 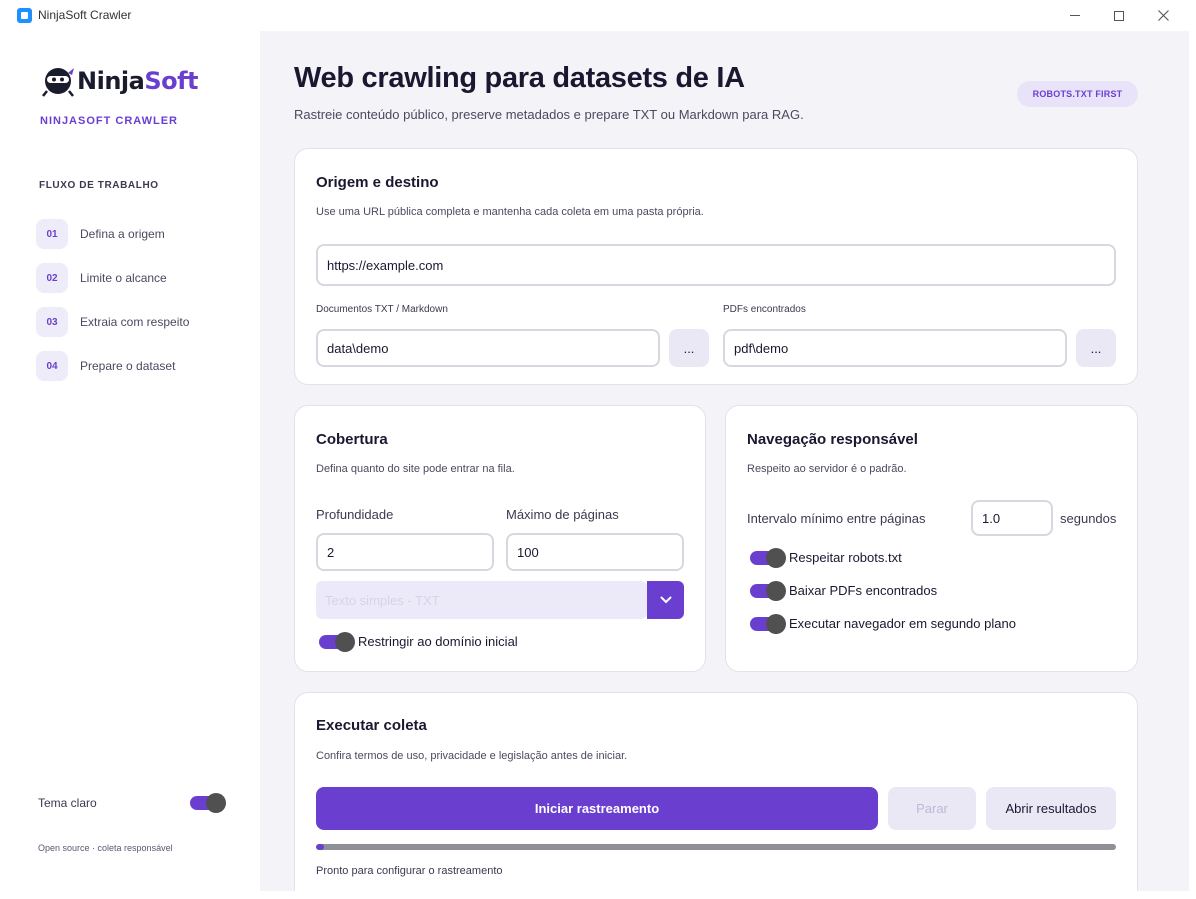 I want to click on window-frame-bottom, so click(x=598, y=895).